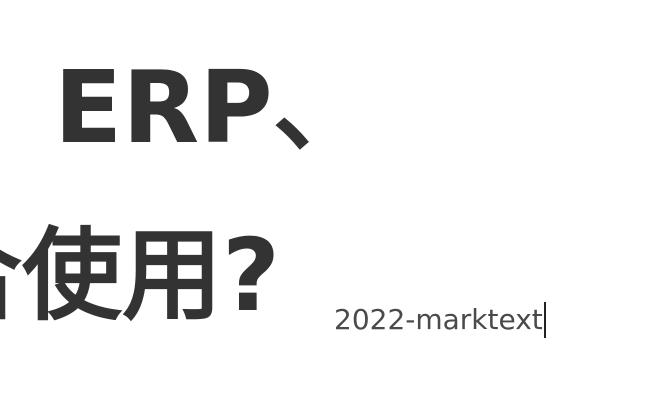 The image size is (660, 406). Describe the element at coordinates (213, 107) in the screenshot. I see `heading-line-erp: ERP、` at that location.